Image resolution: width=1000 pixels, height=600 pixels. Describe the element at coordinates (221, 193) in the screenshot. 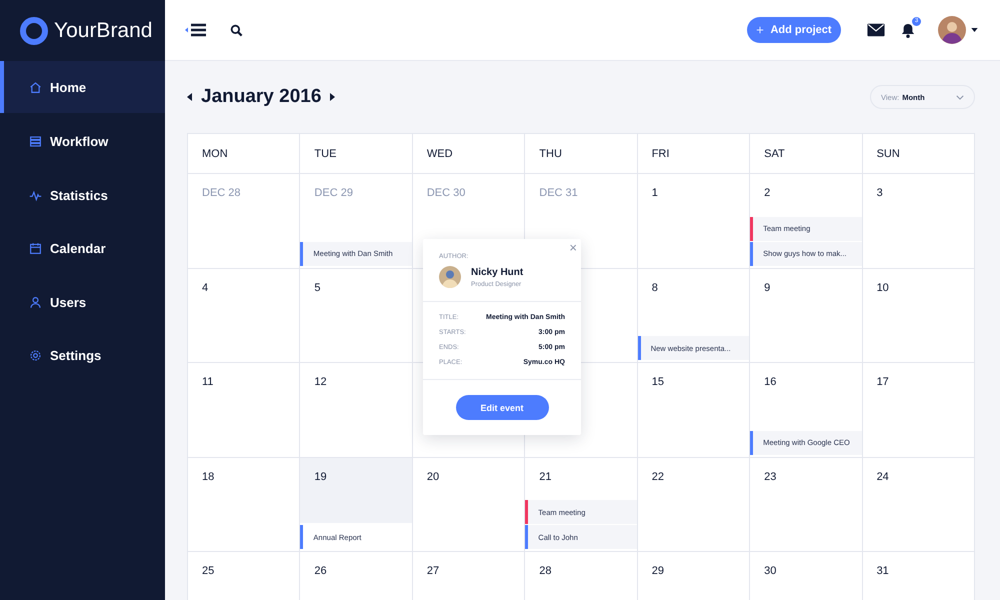

I see `day-number: DEC 28` at that location.